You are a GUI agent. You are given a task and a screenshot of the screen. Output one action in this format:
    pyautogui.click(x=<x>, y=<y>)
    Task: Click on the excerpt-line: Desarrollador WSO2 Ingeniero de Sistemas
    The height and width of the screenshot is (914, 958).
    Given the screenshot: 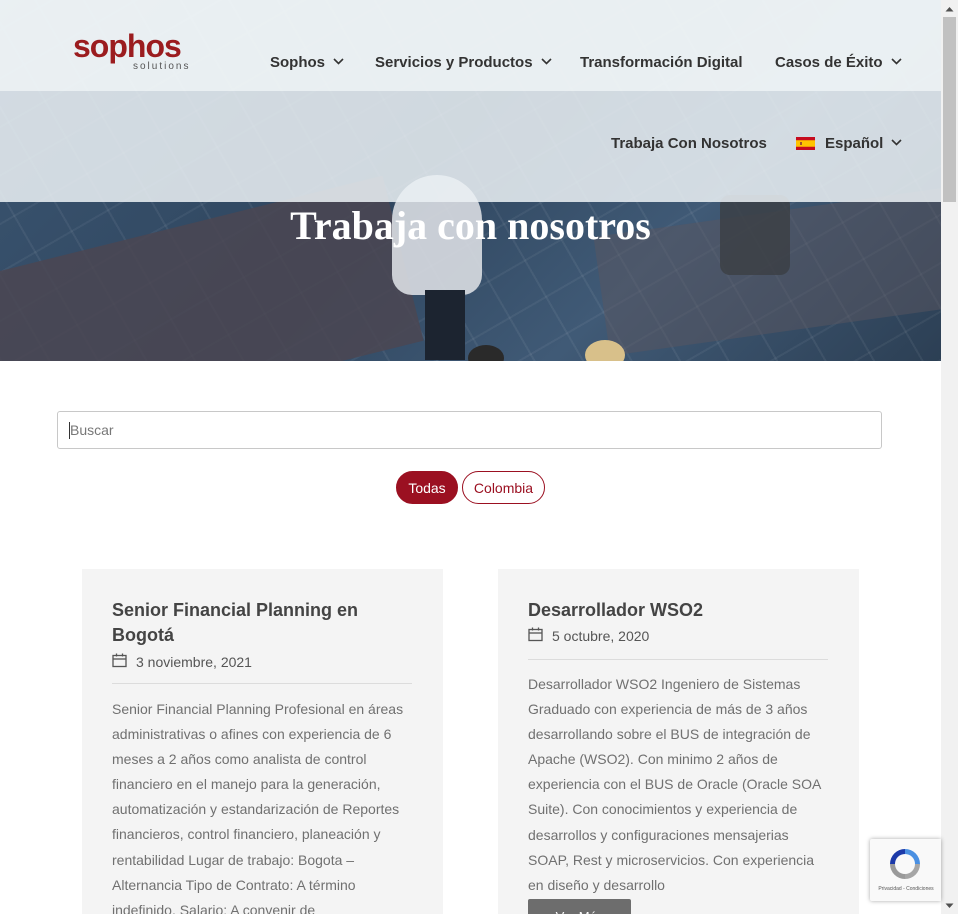 What is the action you would take?
    pyautogui.click(x=664, y=684)
    